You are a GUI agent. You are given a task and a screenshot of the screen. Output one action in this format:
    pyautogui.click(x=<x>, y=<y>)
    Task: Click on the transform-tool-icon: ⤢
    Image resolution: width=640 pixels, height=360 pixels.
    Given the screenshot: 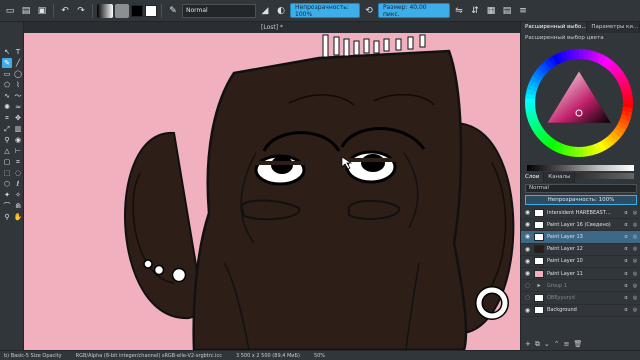 What is the action you would take?
    pyautogui.click(x=7, y=129)
    